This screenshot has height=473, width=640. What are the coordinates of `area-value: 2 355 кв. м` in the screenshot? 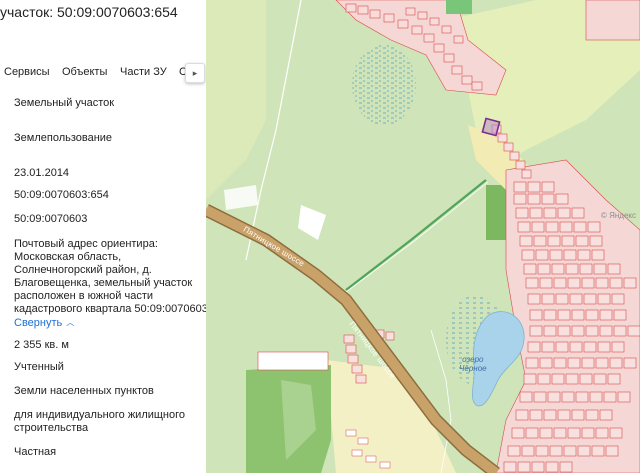 It's located at (41, 345).